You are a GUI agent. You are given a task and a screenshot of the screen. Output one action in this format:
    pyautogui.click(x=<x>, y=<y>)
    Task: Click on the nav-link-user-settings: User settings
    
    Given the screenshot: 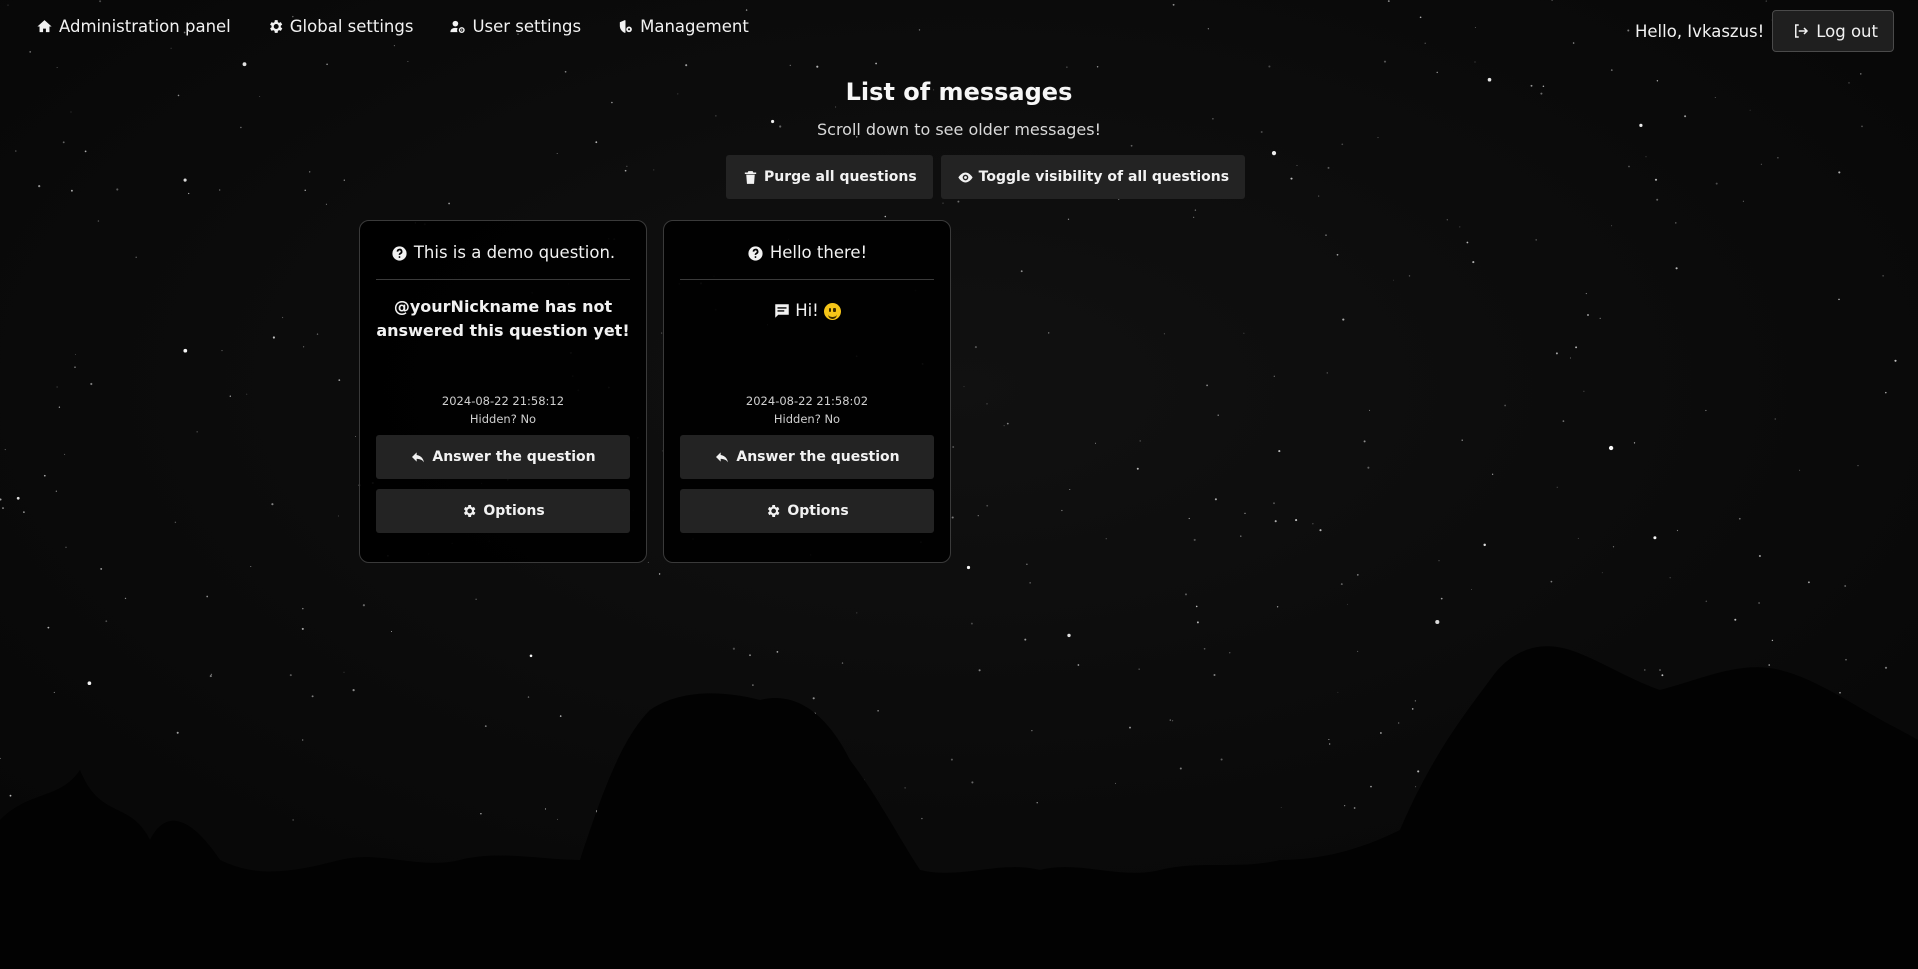 What is the action you would take?
    pyautogui.click(x=515, y=26)
    